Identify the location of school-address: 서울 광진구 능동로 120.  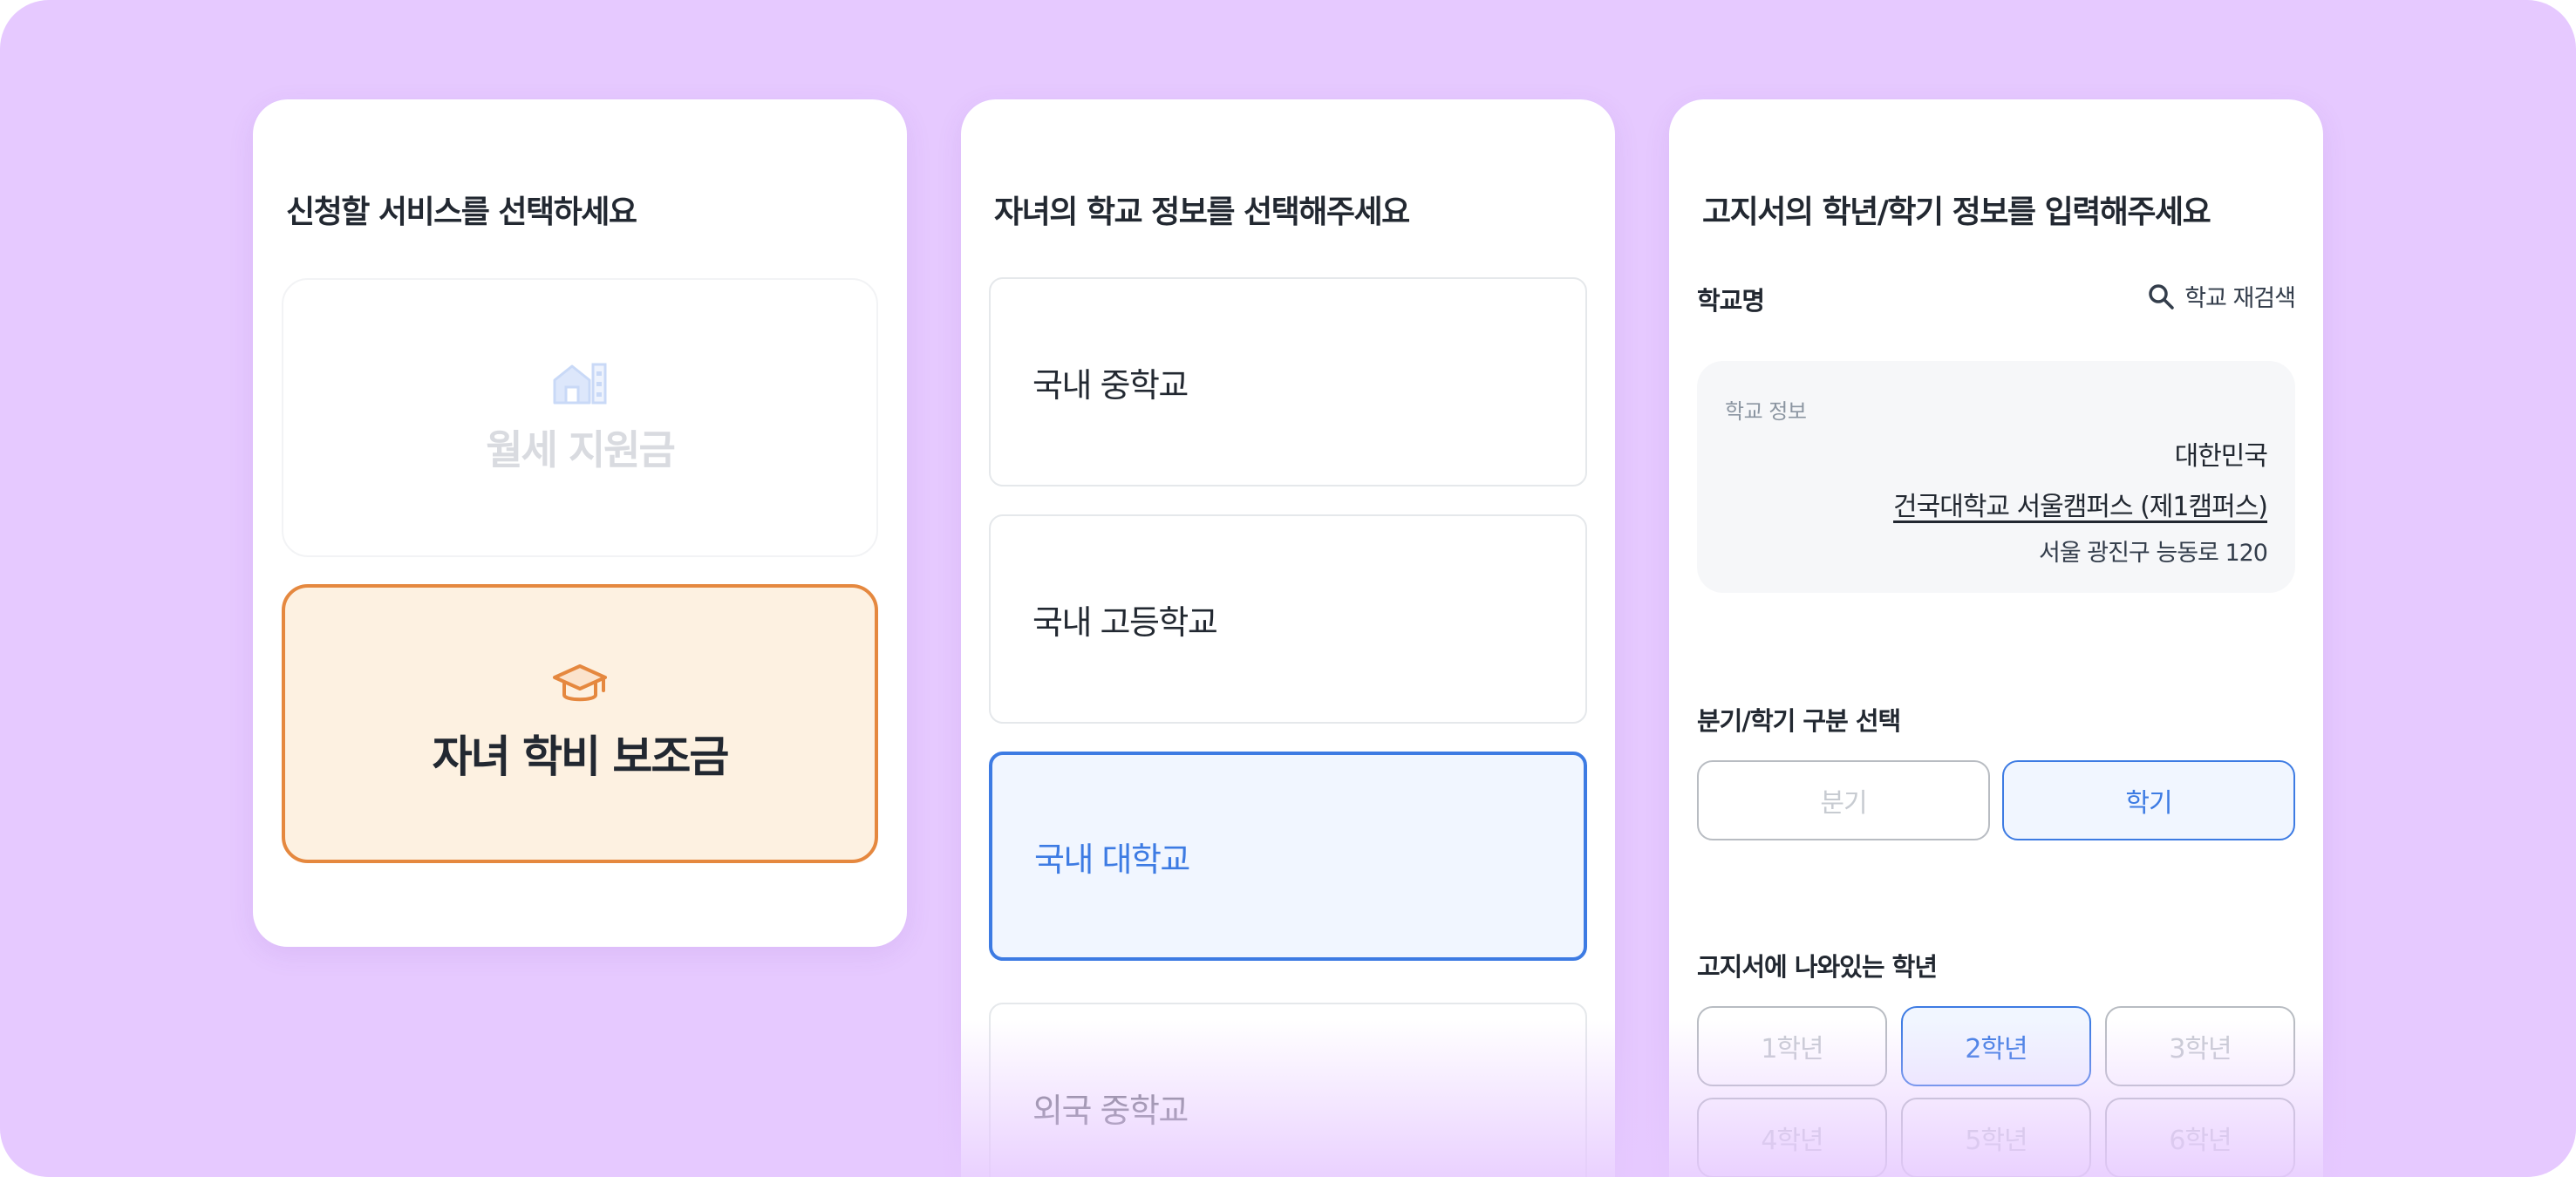
(2153, 553).